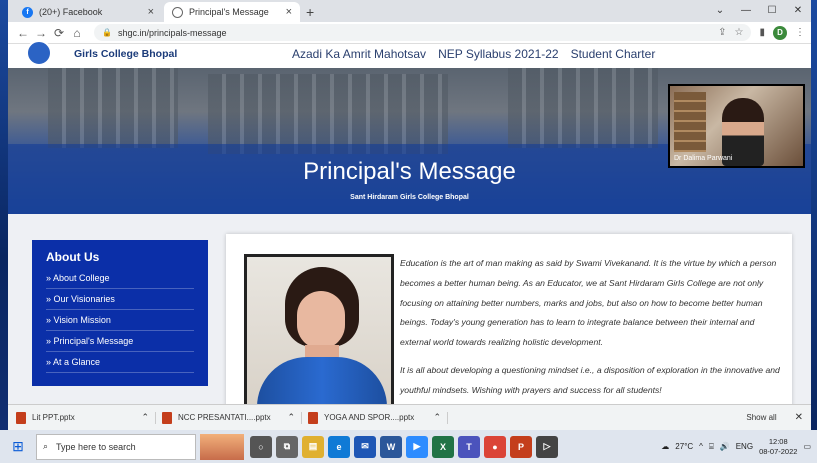  What do you see at coordinates (469, 446) in the screenshot?
I see `teams-icon: T` at bounding box center [469, 446].